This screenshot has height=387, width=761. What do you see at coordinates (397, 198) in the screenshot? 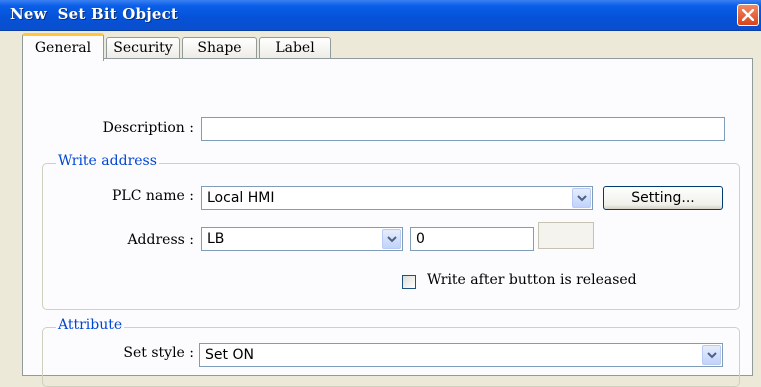
I see `plc-name-select: Local HMI` at bounding box center [397, 198].